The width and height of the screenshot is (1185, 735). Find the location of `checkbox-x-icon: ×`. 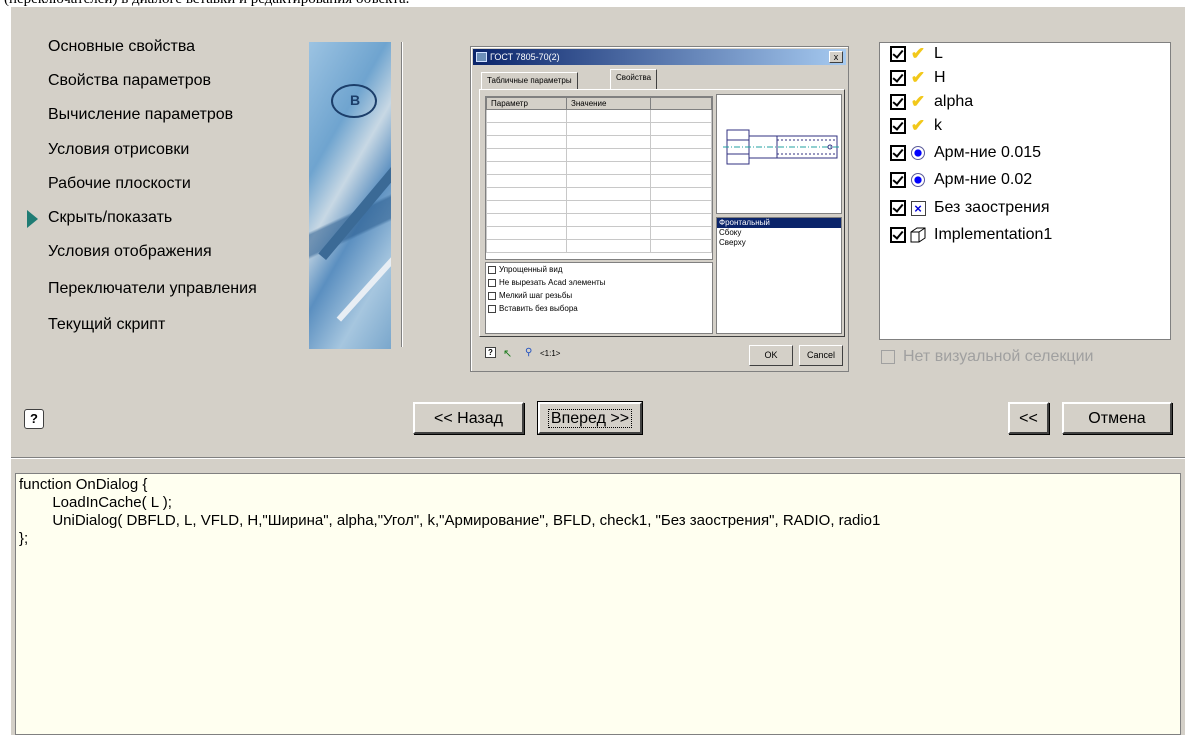

checkbox-x-icon: × is located at coordinates (918, 208).